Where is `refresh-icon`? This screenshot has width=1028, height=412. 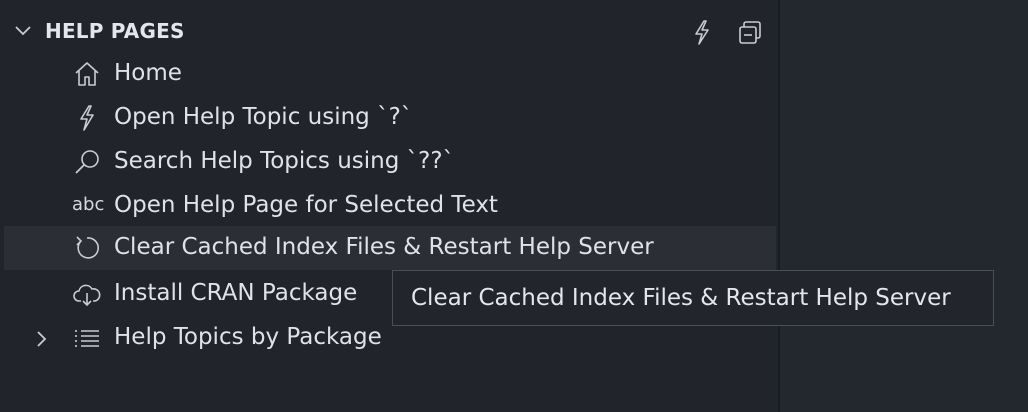 refresh-icon is located at coordinates (87, 248).